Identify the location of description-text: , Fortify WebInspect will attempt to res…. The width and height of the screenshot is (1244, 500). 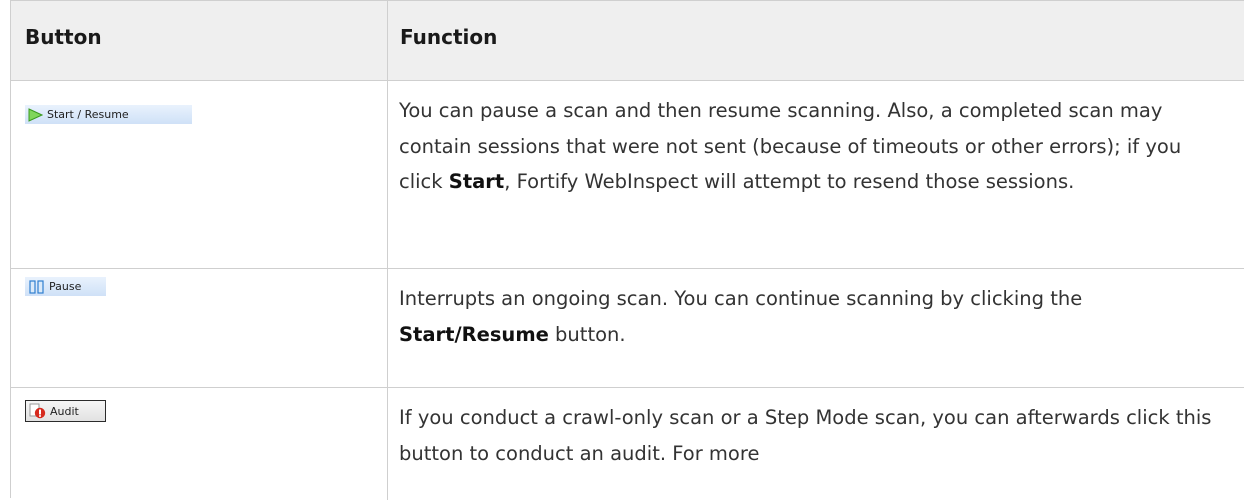
(789, 181).